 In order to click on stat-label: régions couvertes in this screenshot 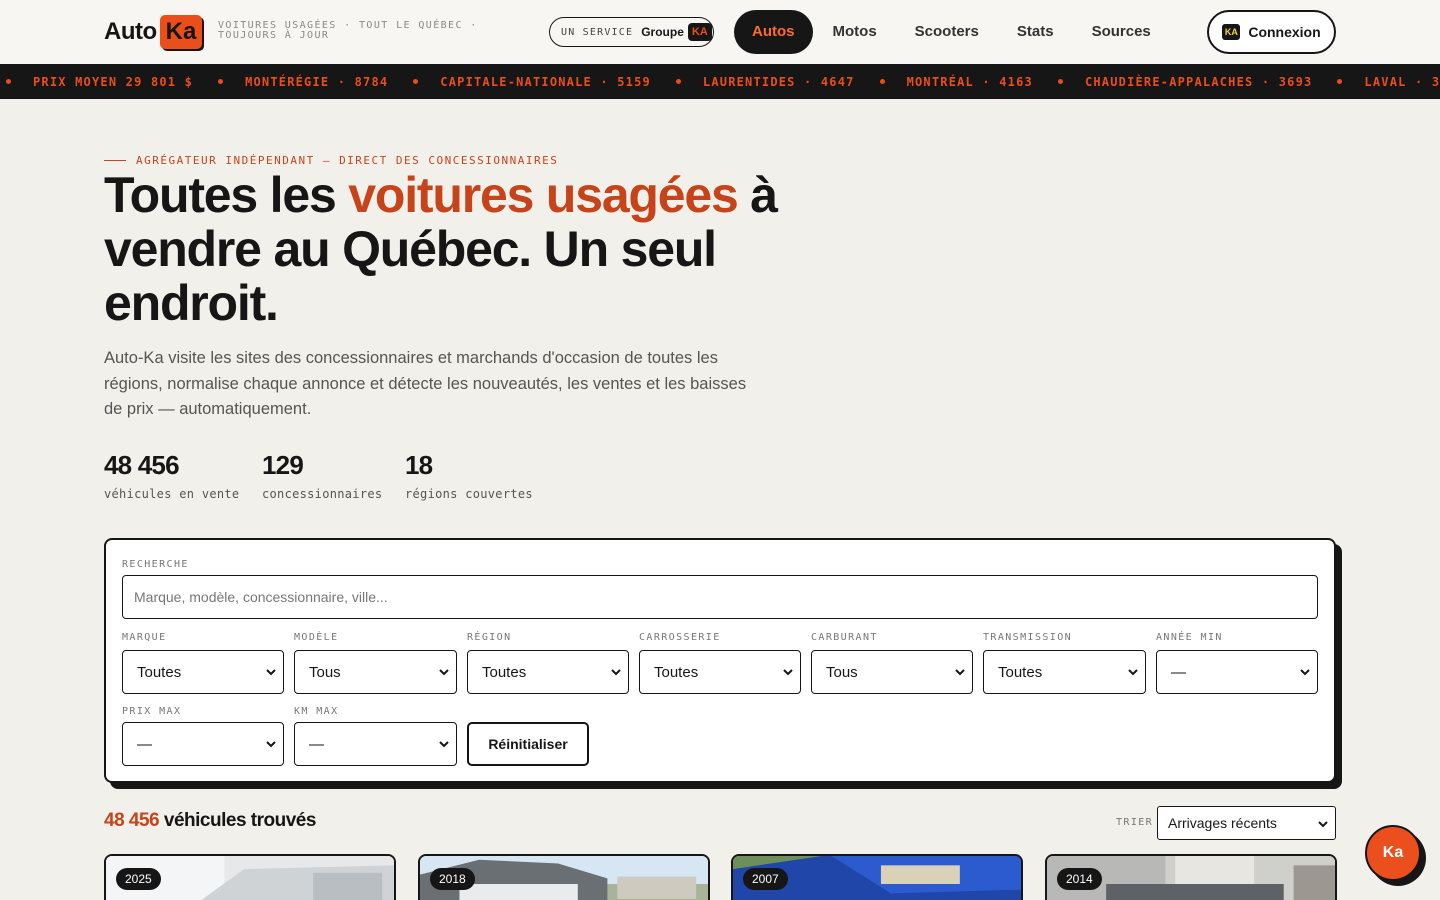, I will do `click(469, 494)`.